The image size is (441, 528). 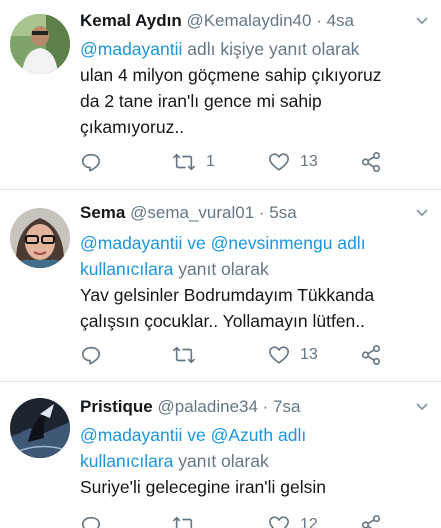 I want to click on tweet-header: Kemal Aydın @Kemalaydin40 · 4sa, so click(x=217, y=21).